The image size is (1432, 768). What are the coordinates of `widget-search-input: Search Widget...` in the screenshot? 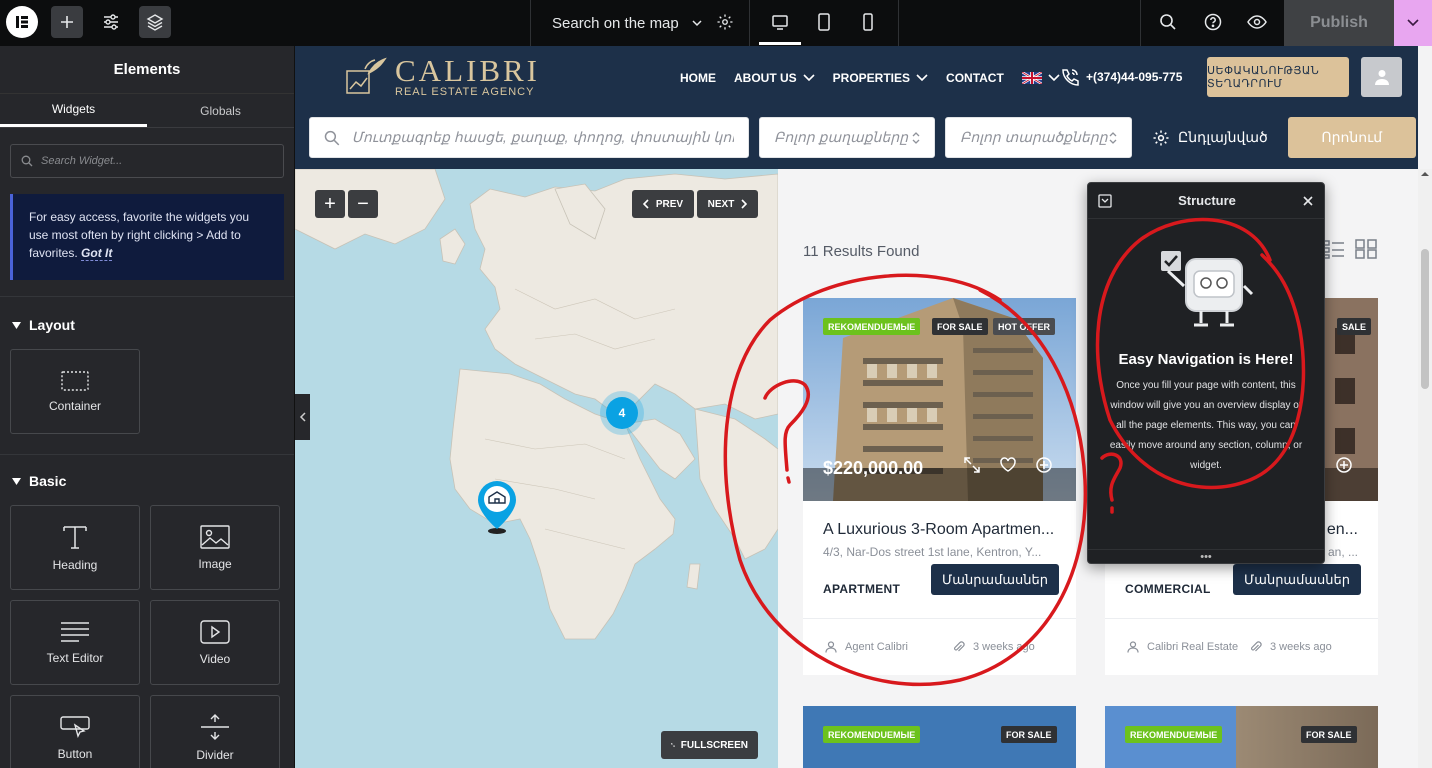 It's located at (147, 161).